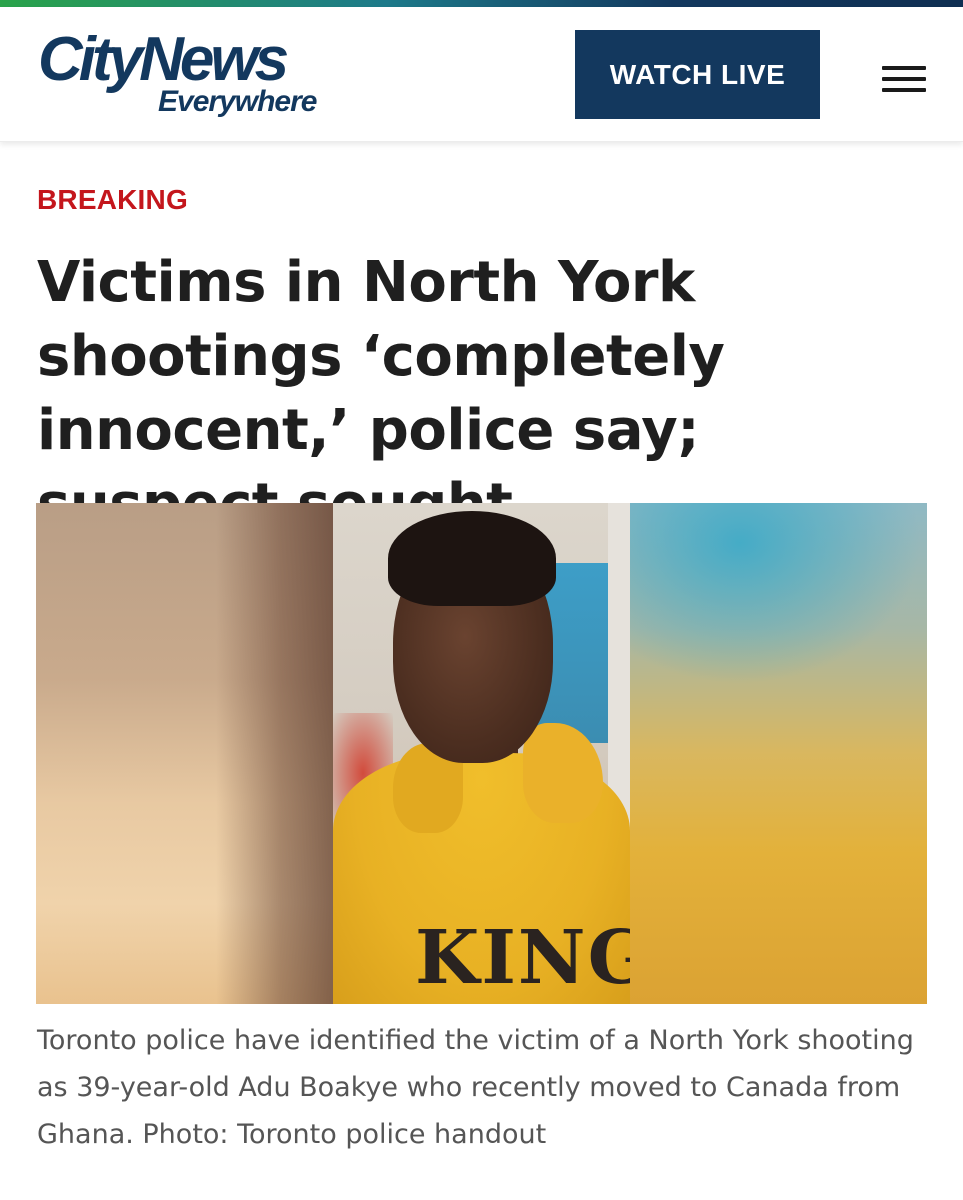 This screenshot has width=963, height=1200. Describe the element at coordinates (112, 199) in the screenshot. I see `breaking-kicker: BREAKING` at that location.